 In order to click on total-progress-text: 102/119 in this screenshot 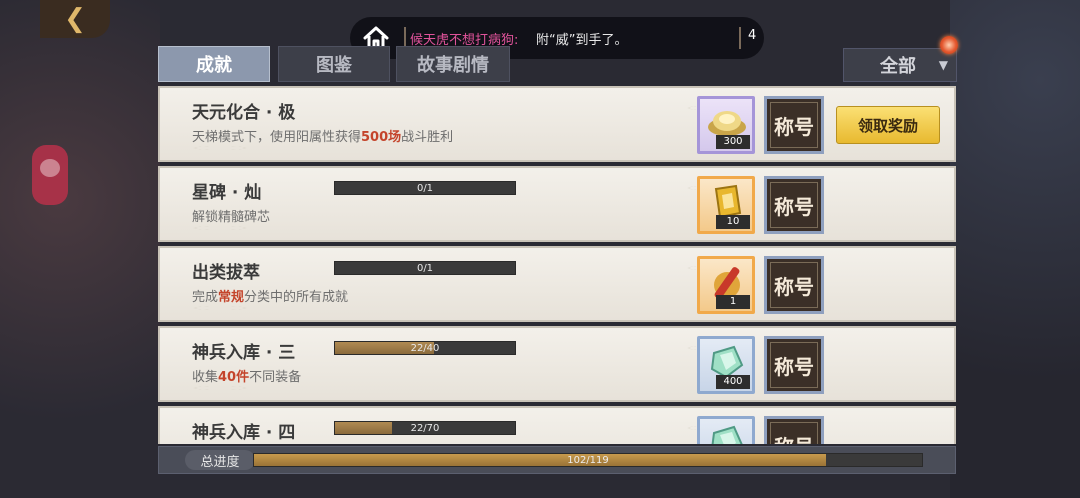, I will do `click(588, 460)`.